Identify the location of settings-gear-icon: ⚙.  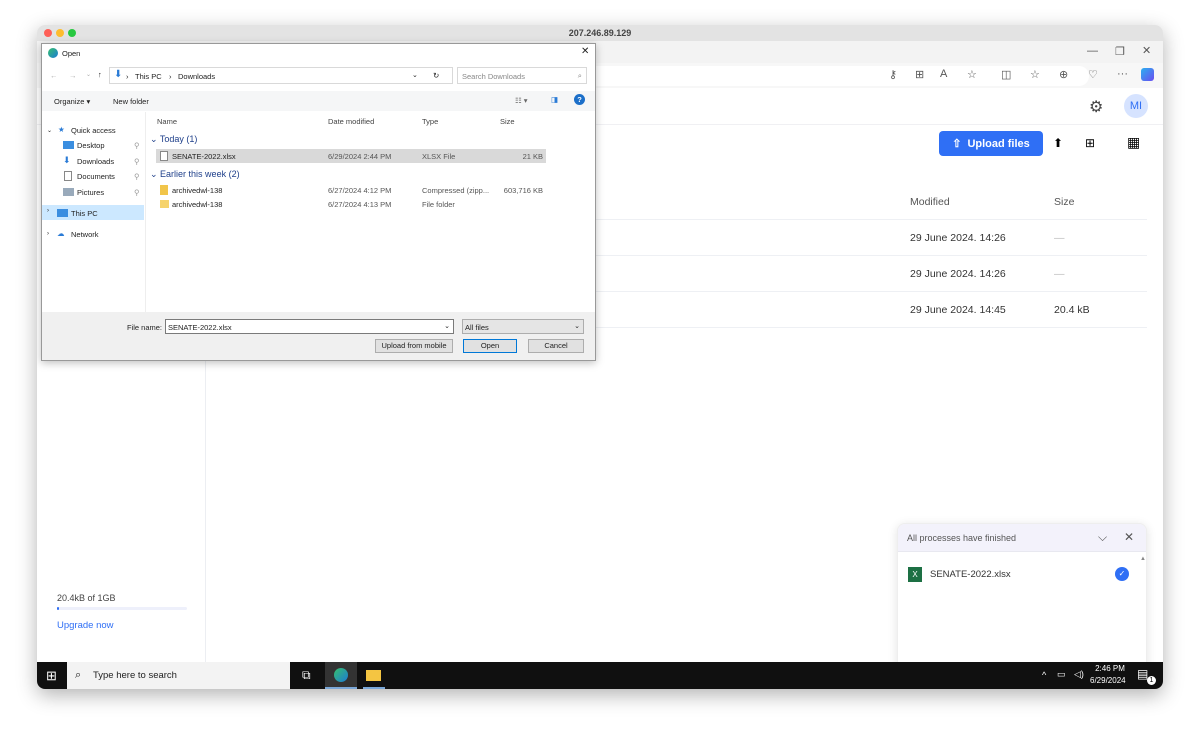
(1096, 107).